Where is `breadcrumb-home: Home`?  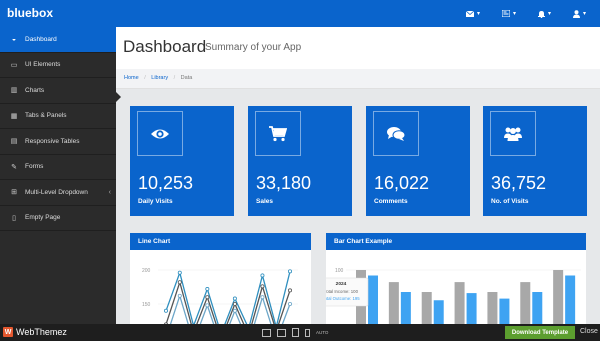
breadcrumb-home: Home is located at coordinates (131, 78).